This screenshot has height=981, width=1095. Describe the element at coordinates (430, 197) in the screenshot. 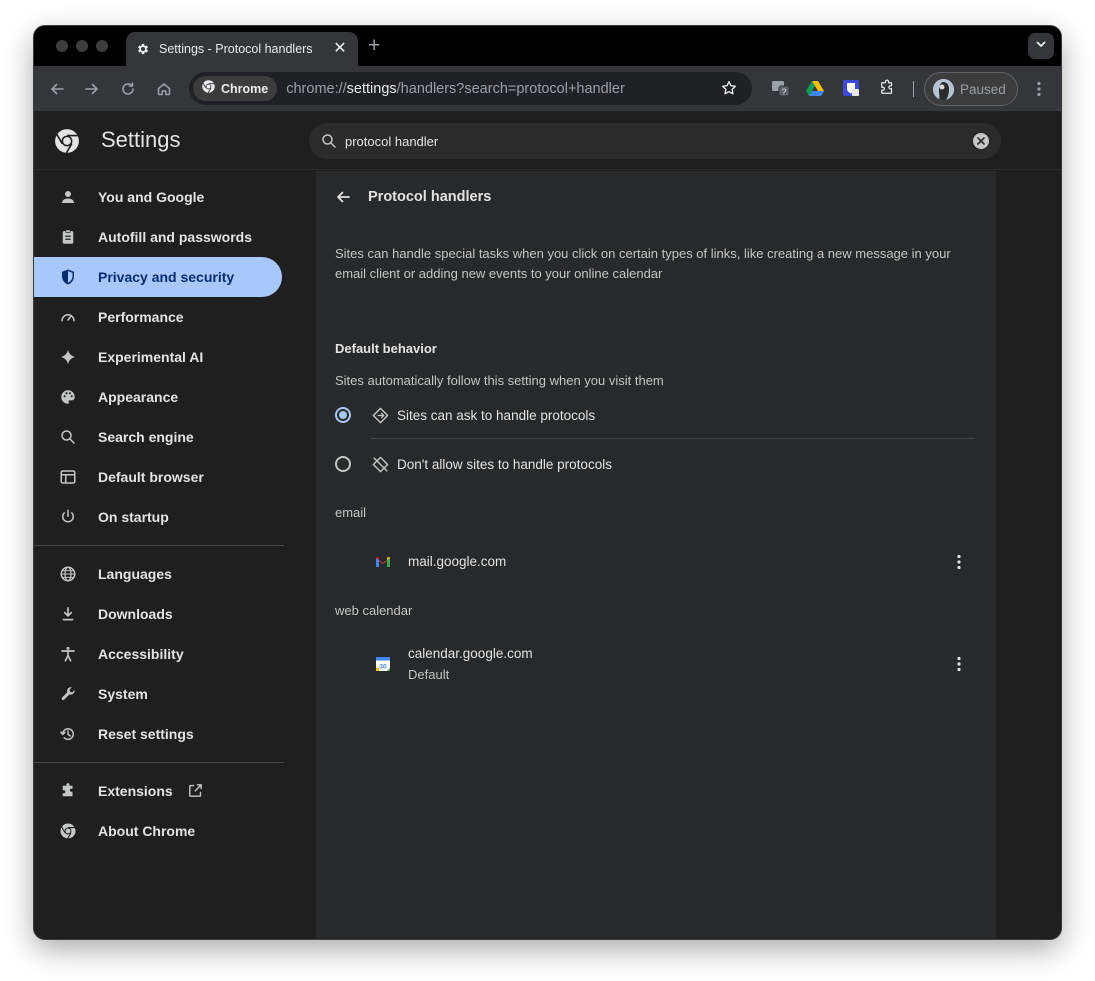

I see `subpage-title: Protocol handlers` at that location.